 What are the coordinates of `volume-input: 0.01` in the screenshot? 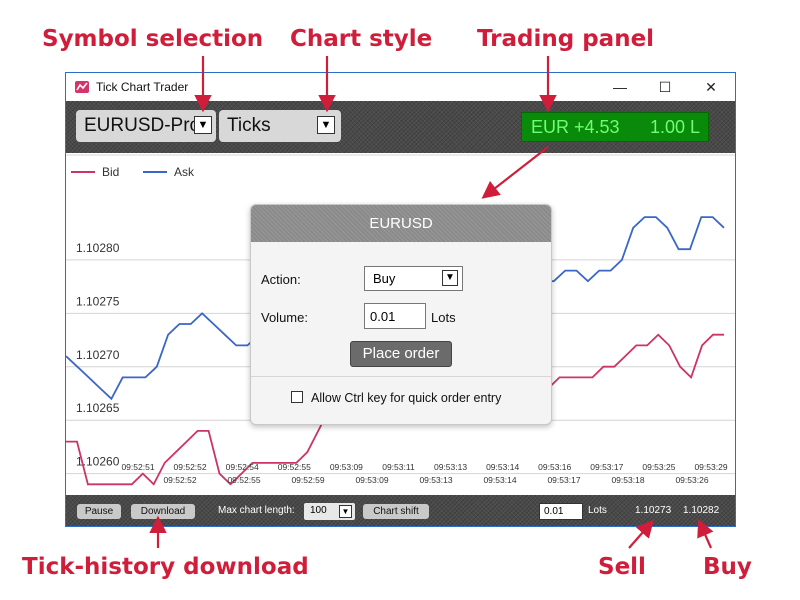 It's located at (395, 316).